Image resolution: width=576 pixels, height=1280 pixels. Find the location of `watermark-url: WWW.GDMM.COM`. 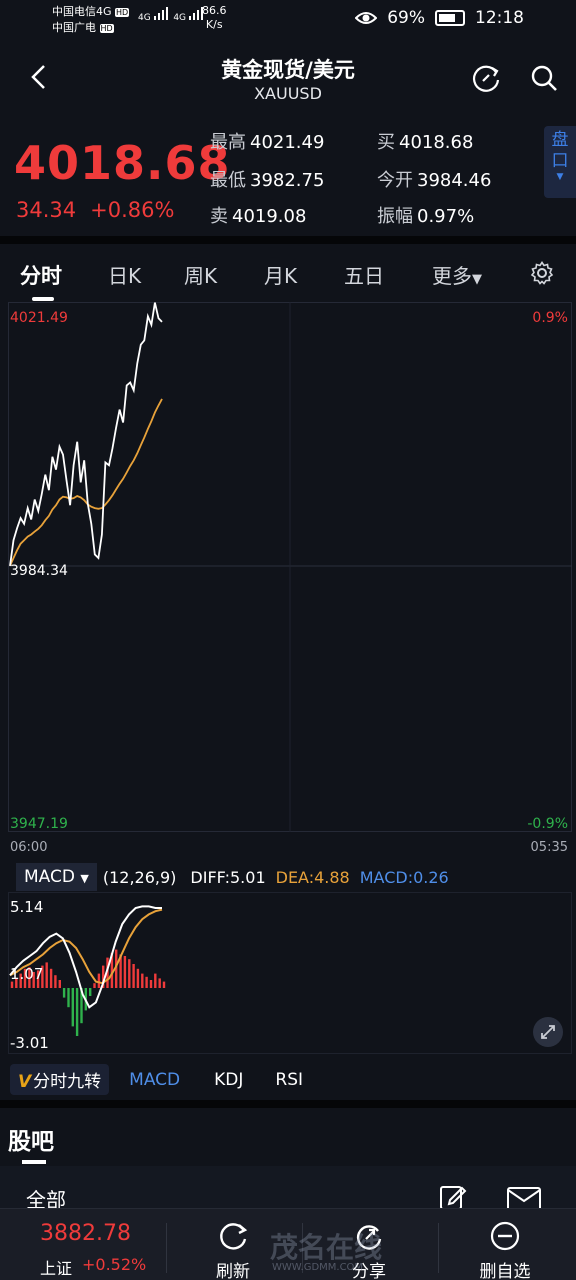

watermark-url: WWW.GDMM.COM is located at coordinates (318, 1267).